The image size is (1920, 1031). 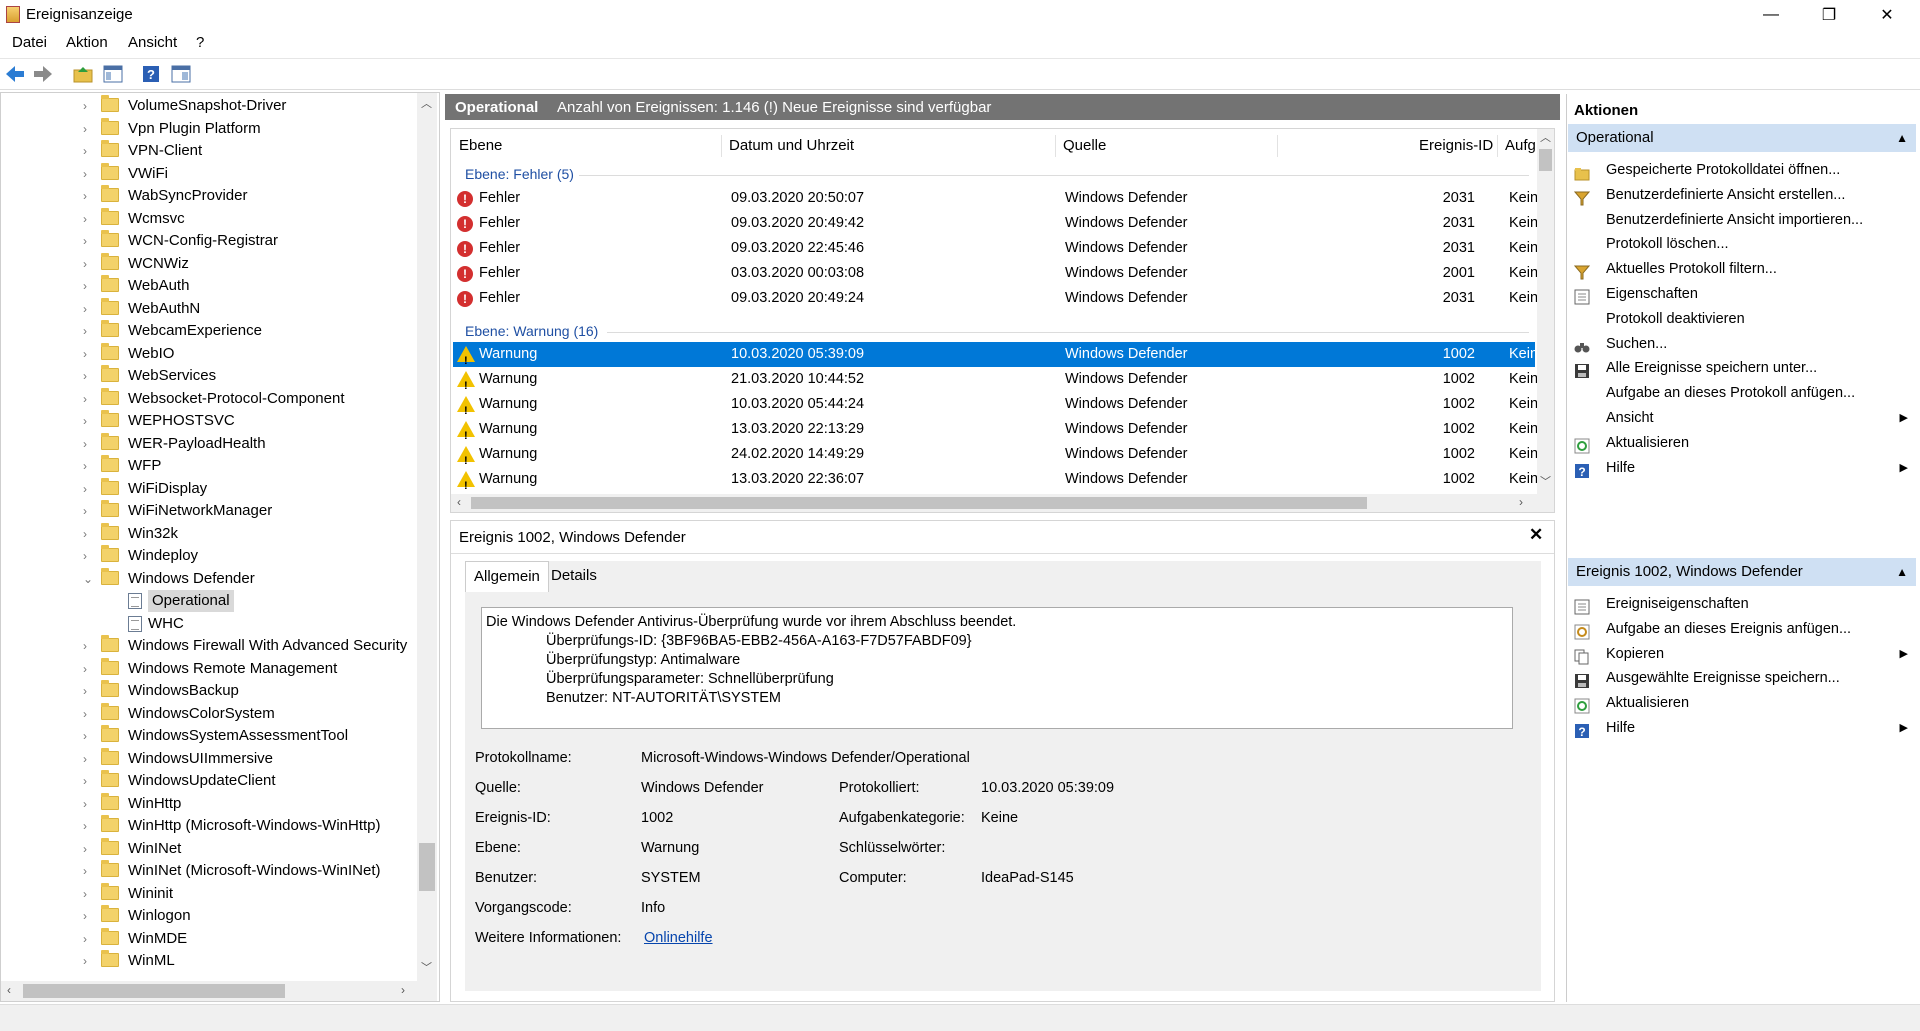 I want to click on online-help-link: Onlinehilfe, so click(x=678, y=938).